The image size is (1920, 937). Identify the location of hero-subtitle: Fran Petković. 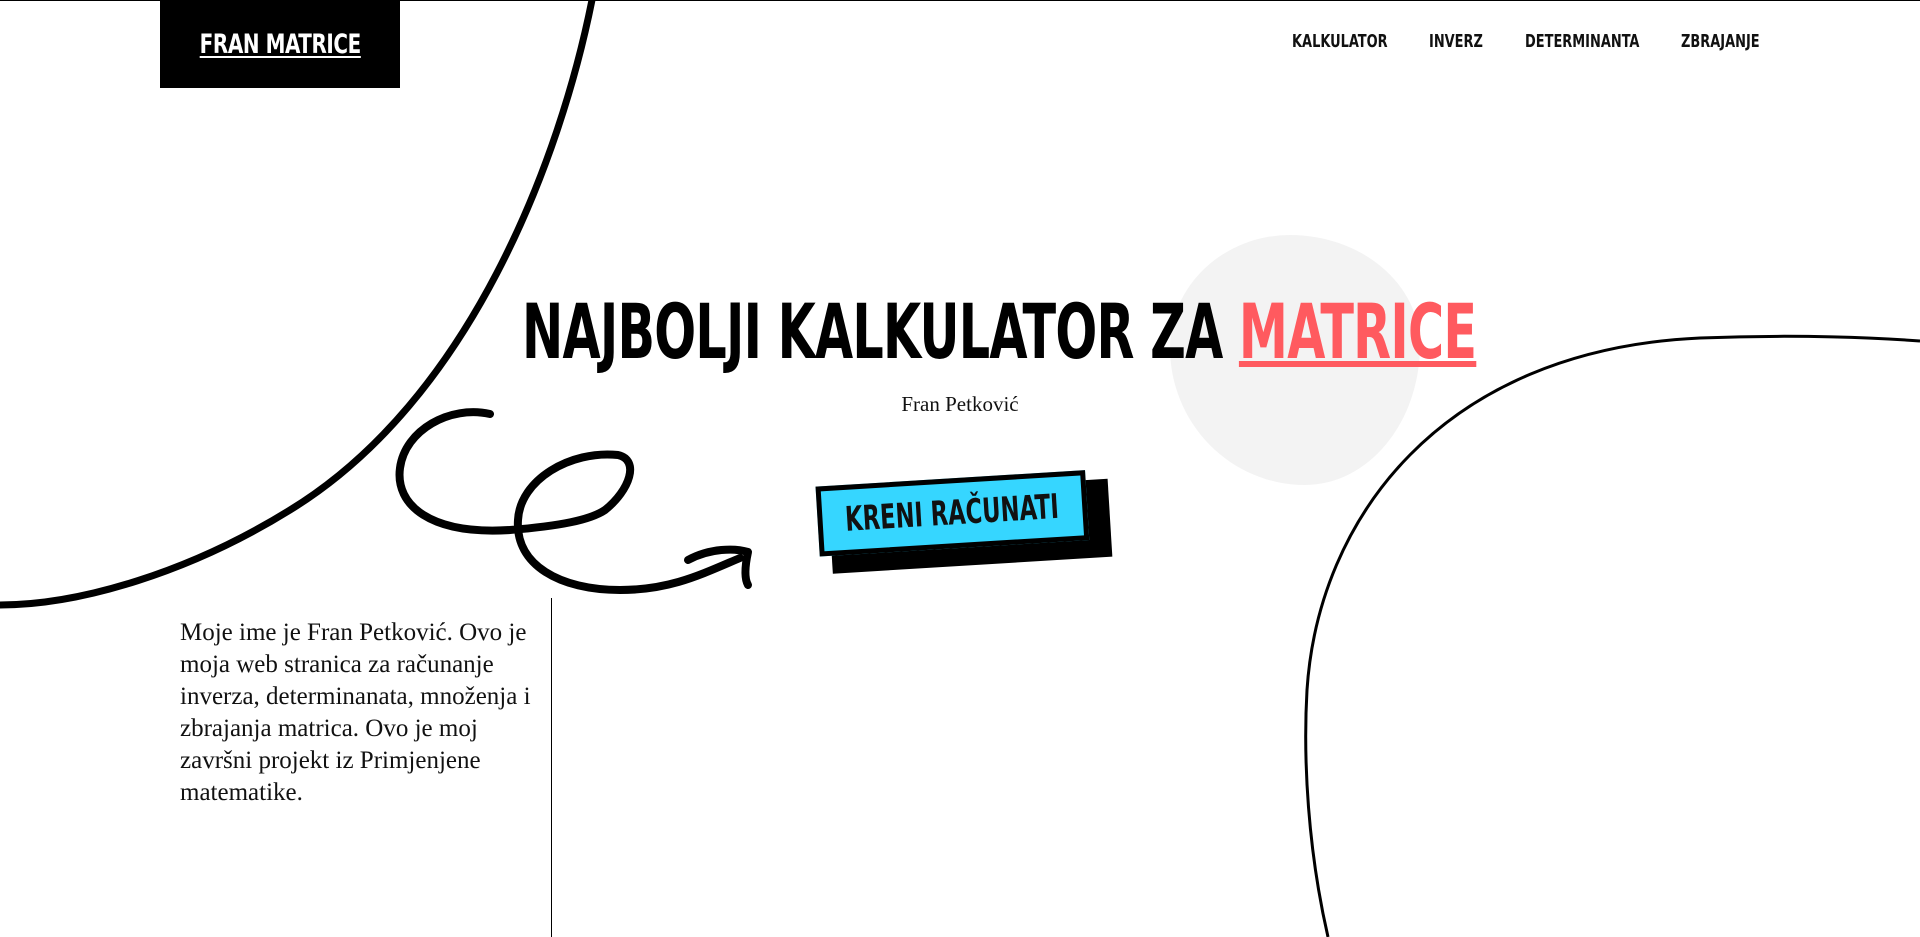
(960, 404).